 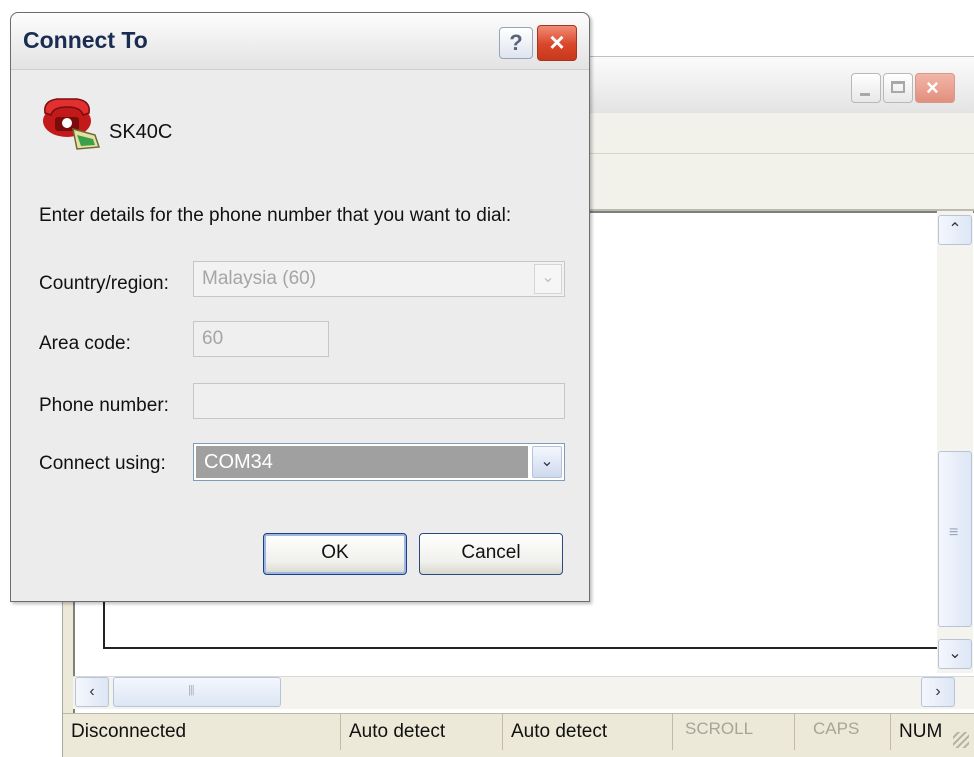 I want to click on country-value: Malaysia (60), so click(x=259, y=278).